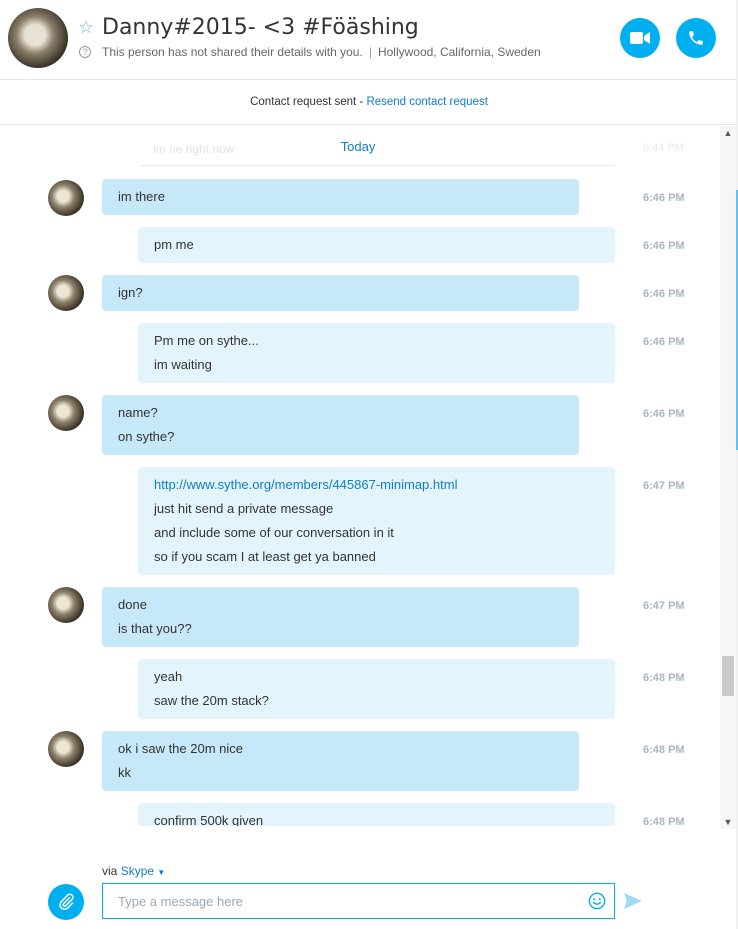 This screenshot has height=929, width=738. Describe the element at coordinates (728, 822) in the screenshot. I see `scroll-down-arrow-icon: ▼` at that location.